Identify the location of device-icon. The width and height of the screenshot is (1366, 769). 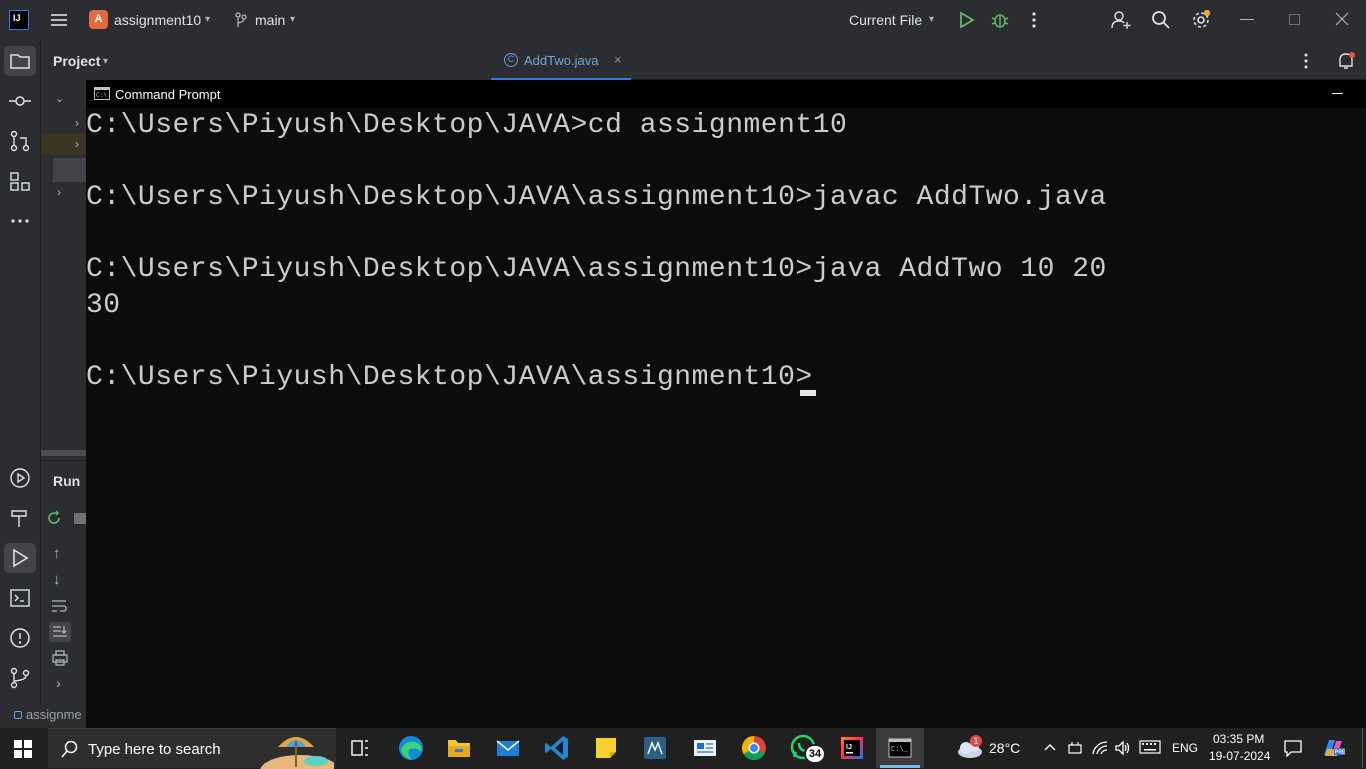
(1075, 748).